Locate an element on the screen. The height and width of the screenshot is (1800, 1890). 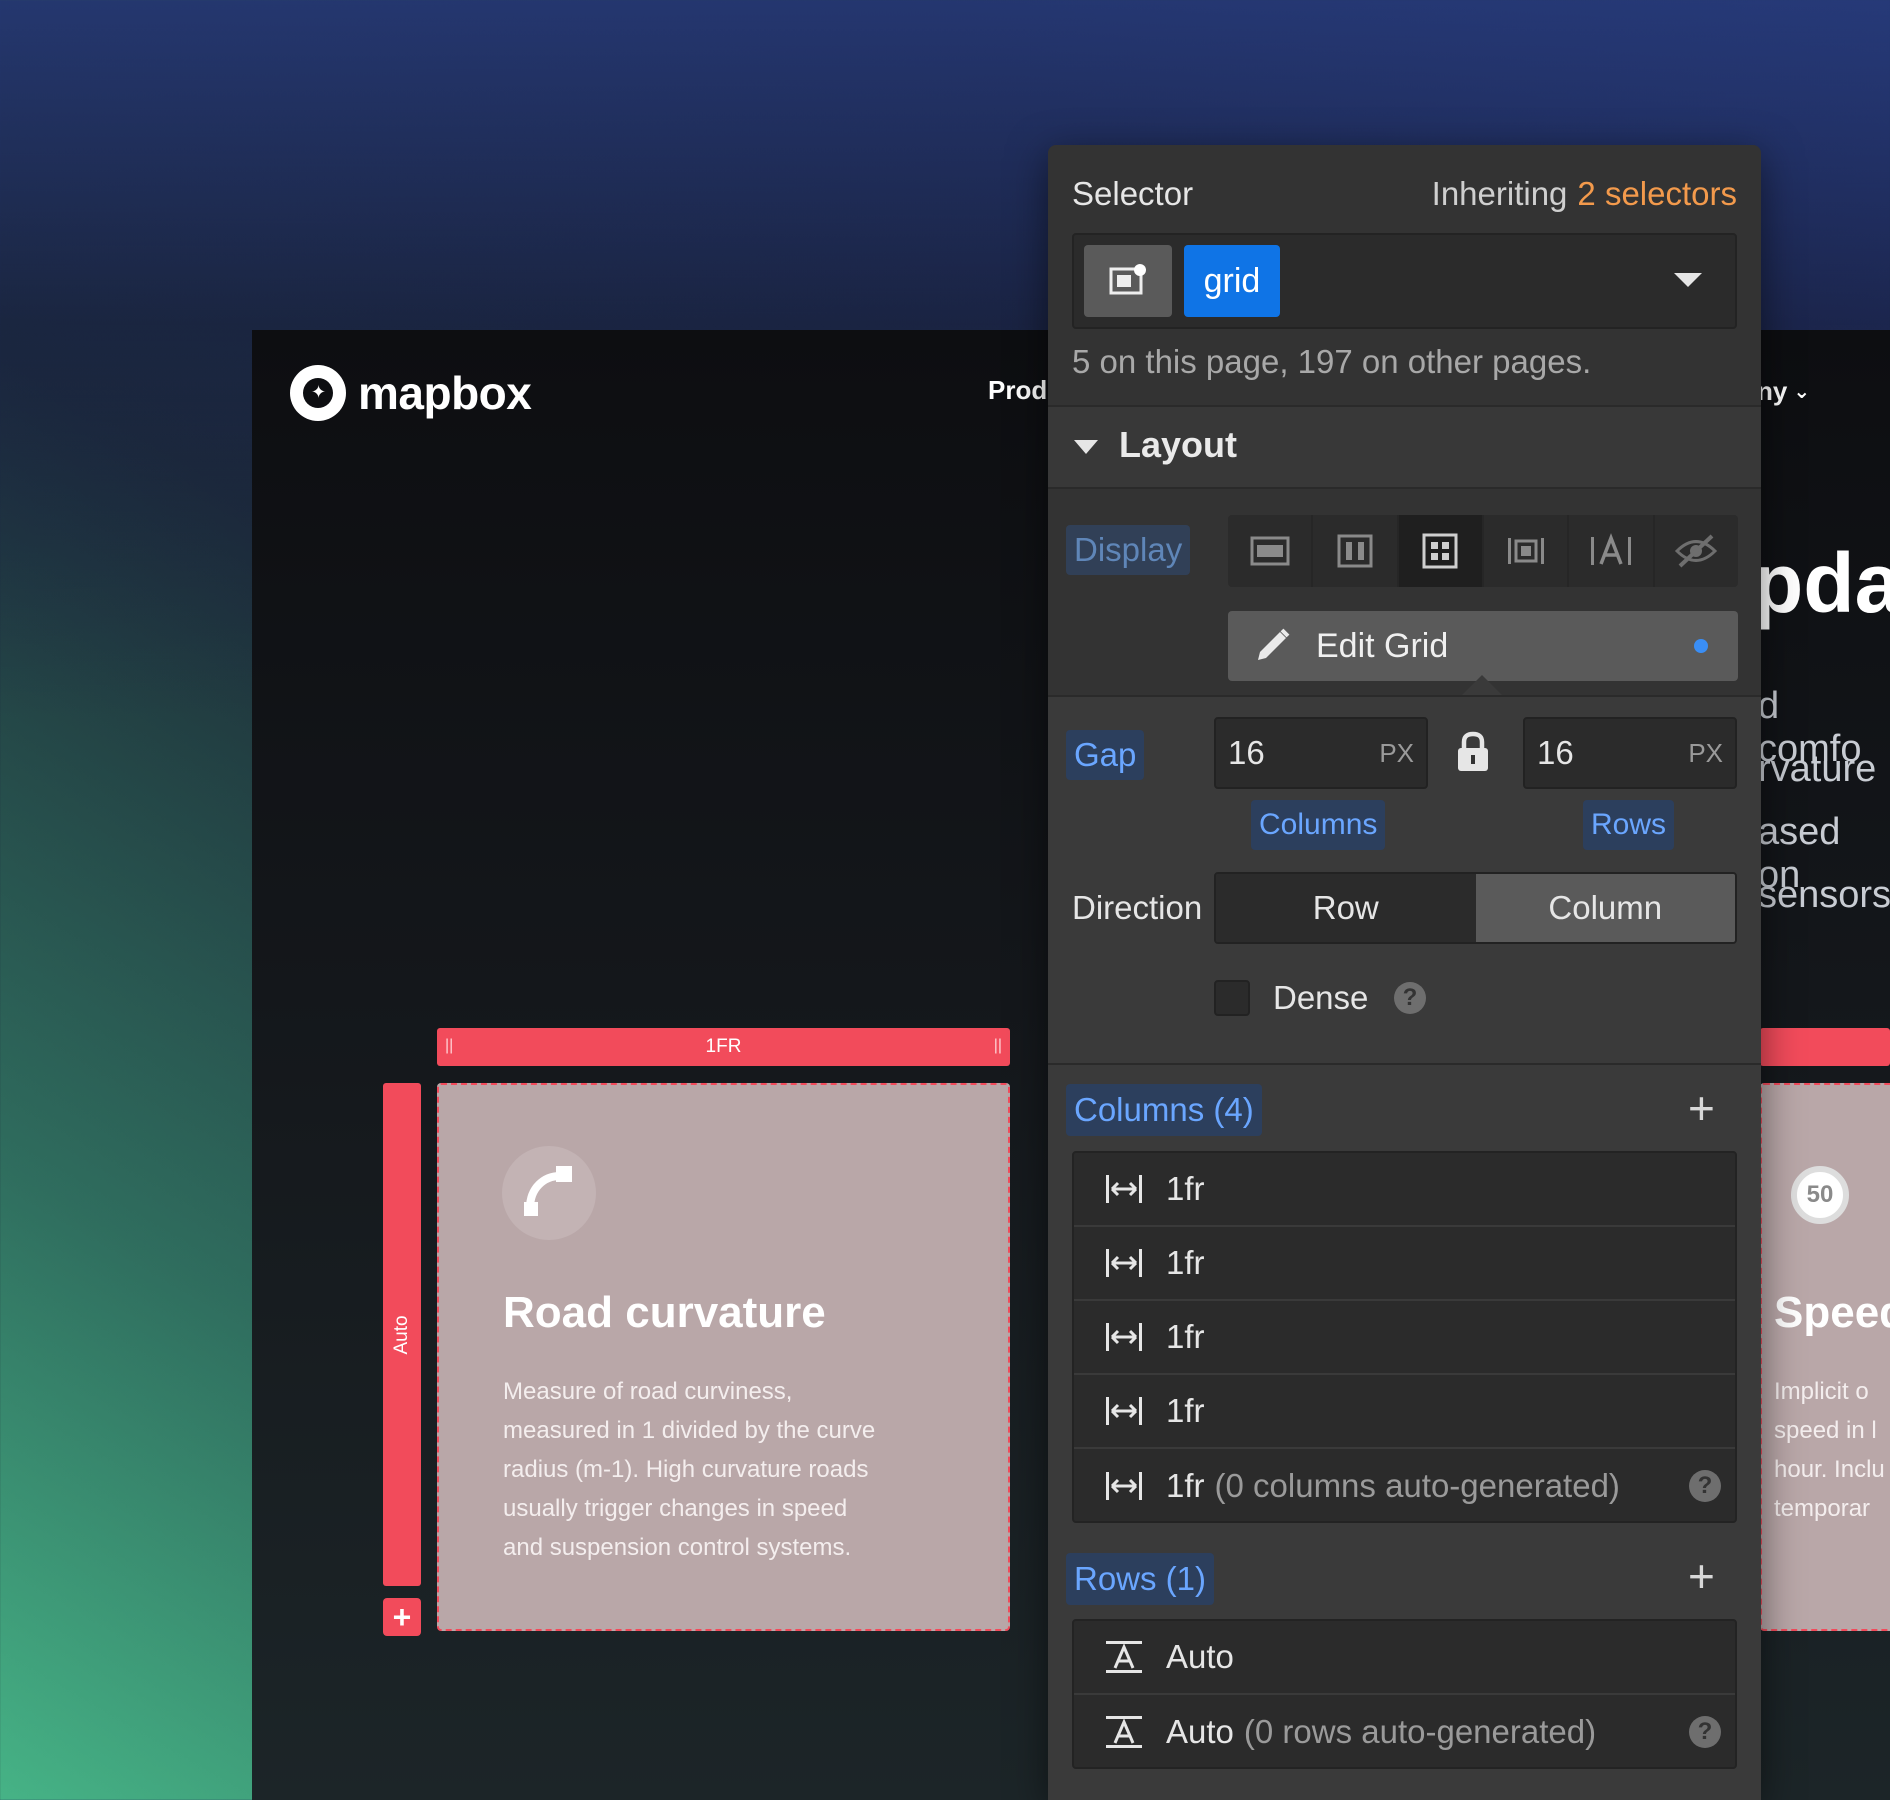
row-gap-value: 16 is located at coordinates (1555, 752).